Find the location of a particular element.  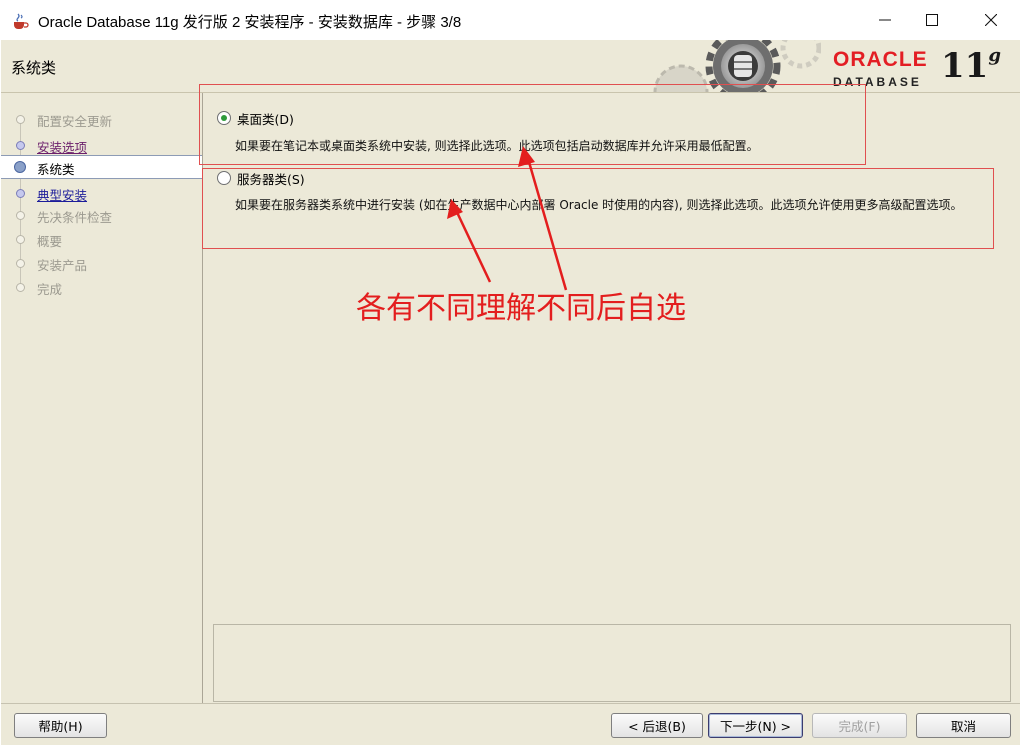

step-item: 安装产品 is located at coordinates (101, 263).